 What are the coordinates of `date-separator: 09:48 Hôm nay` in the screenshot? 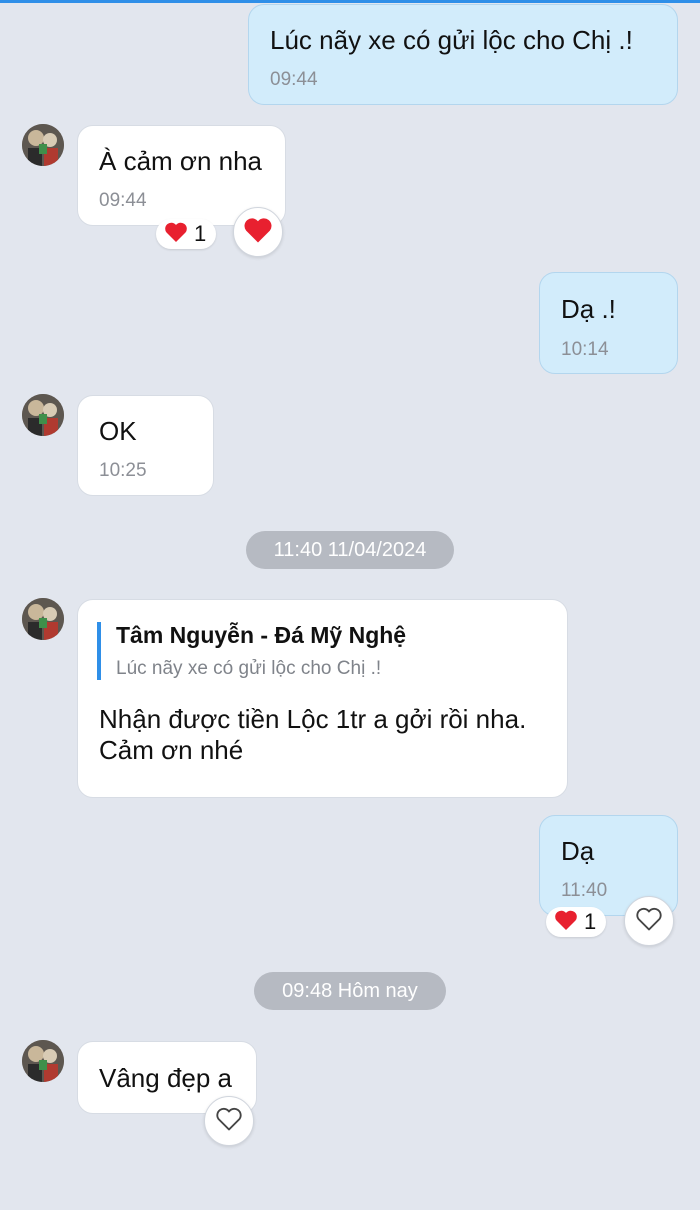 It's located at (350, 991).